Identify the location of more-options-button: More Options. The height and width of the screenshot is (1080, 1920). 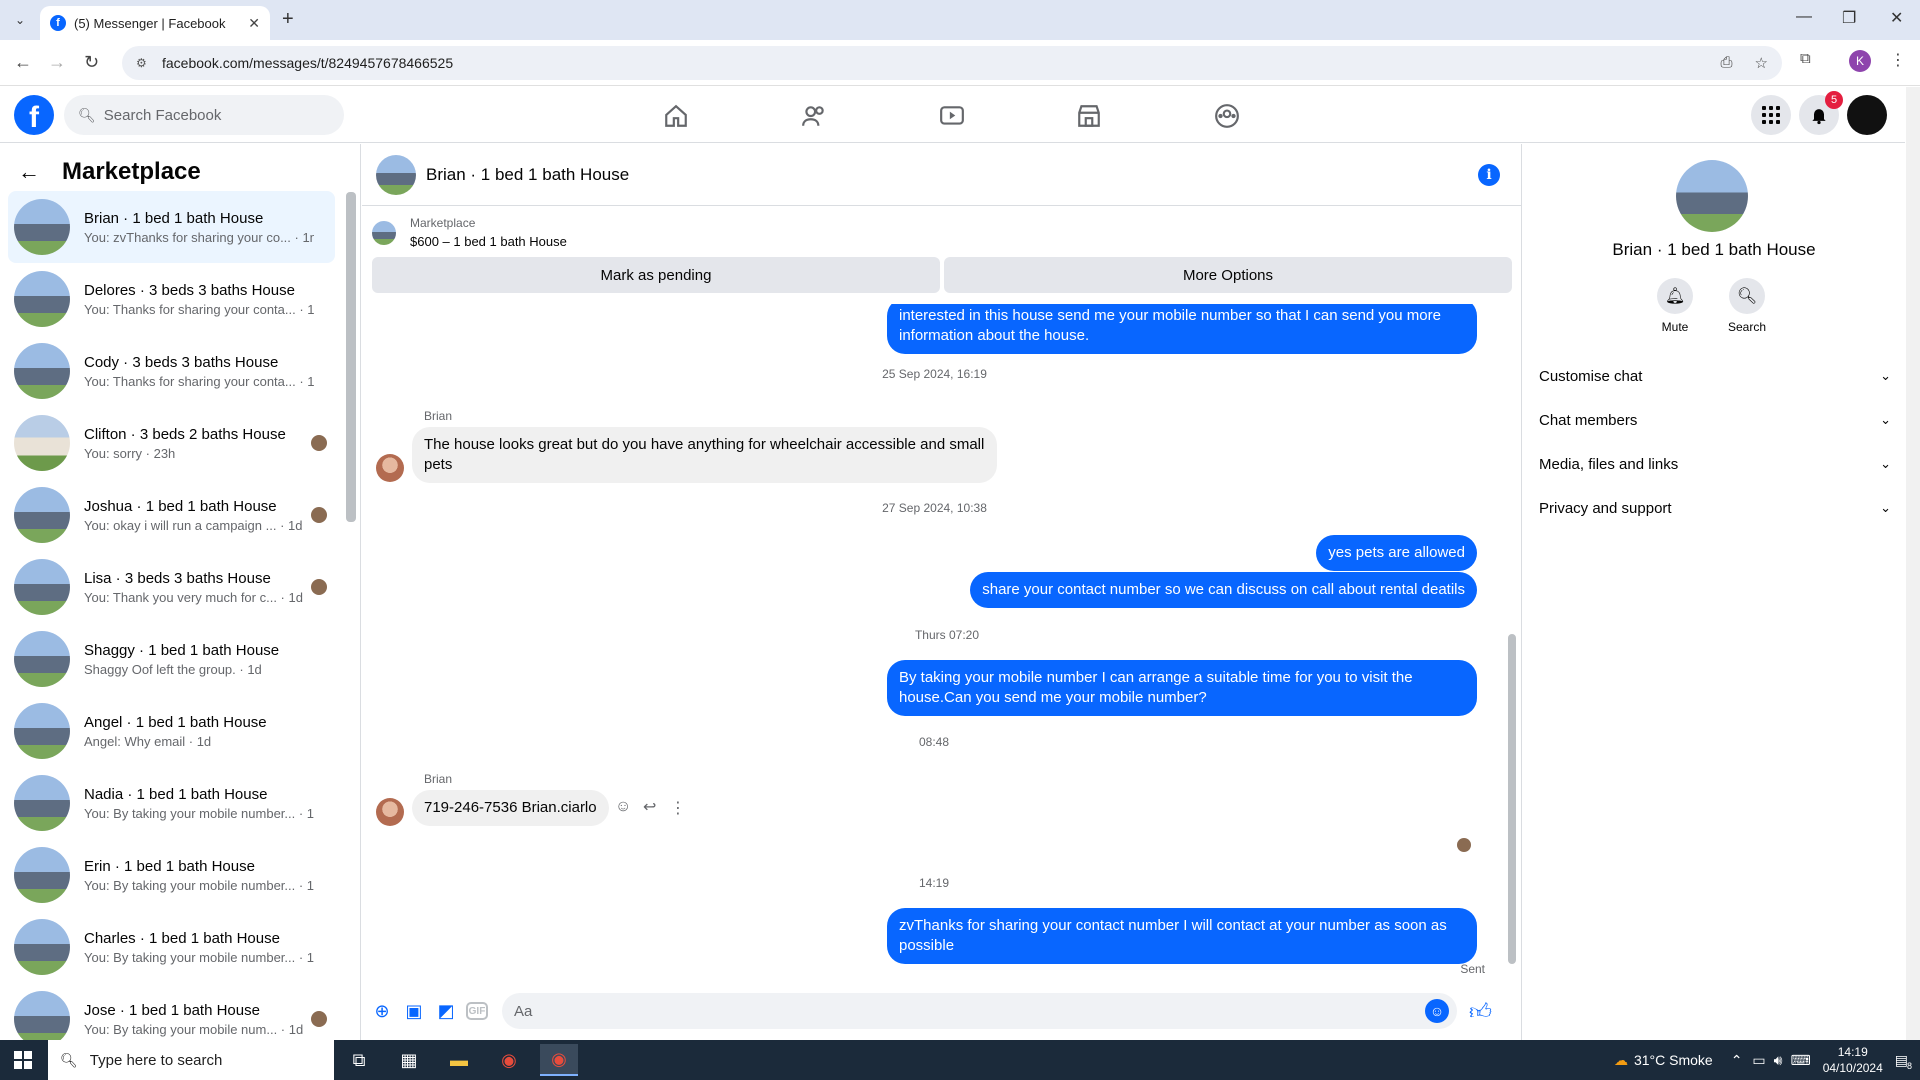
(1228, 275).